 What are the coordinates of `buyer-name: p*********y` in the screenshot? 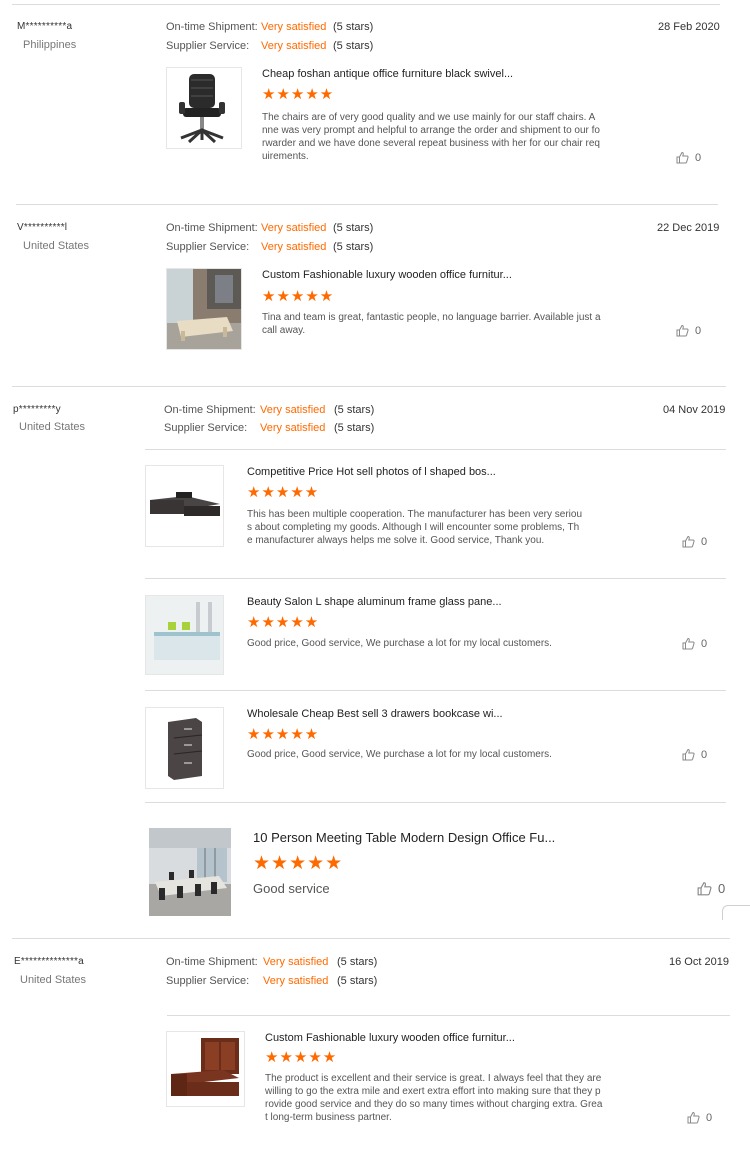 It's located at (37, 409).